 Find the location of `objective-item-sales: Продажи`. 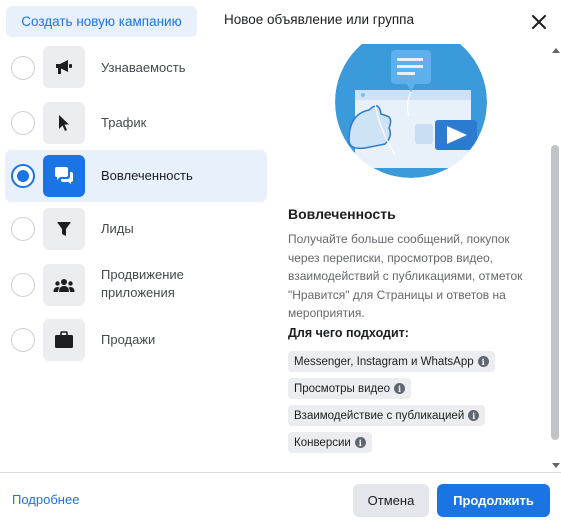

objective-item-sales: Продажи is located at coordinates (136, 340).